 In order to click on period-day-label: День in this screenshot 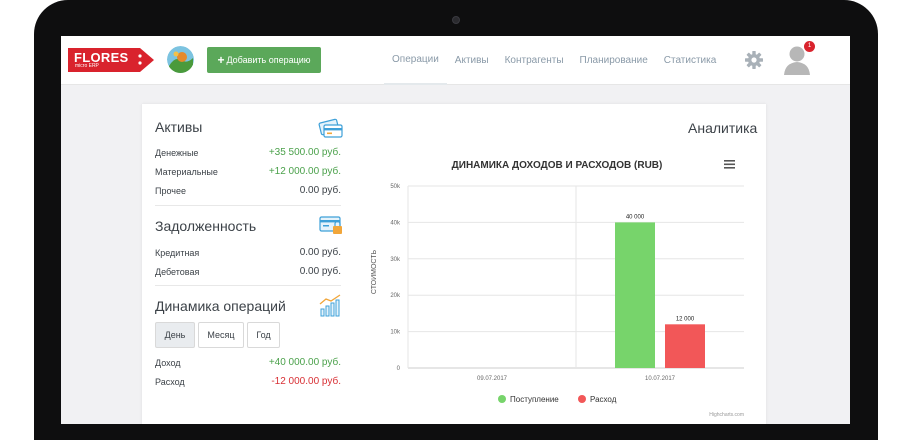, I will do `click(175, 335)`.